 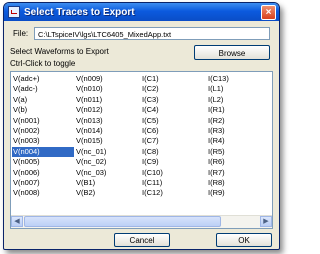 What do you see at coordinates (14, 12) in the screenshot?
I see `ltspice-app-icon` at bounding box center [14, 12].